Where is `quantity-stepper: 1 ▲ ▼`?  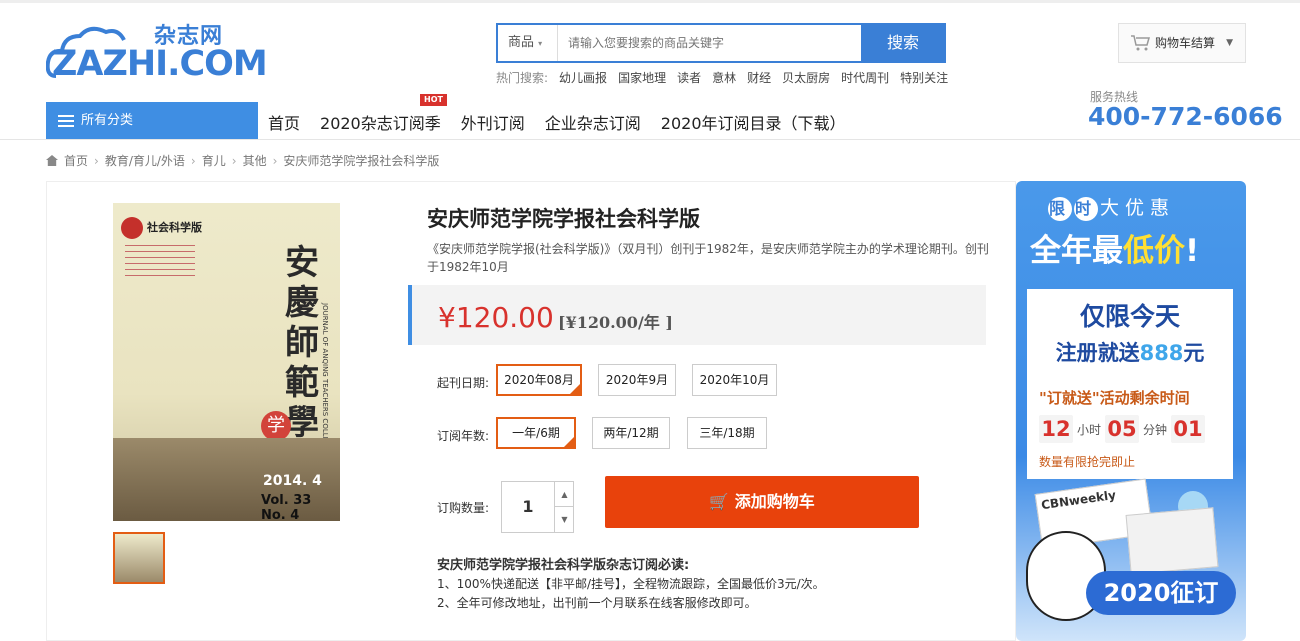 quantity-stepper: 1 ▲ ▼ is located at coordinates (537, 507).